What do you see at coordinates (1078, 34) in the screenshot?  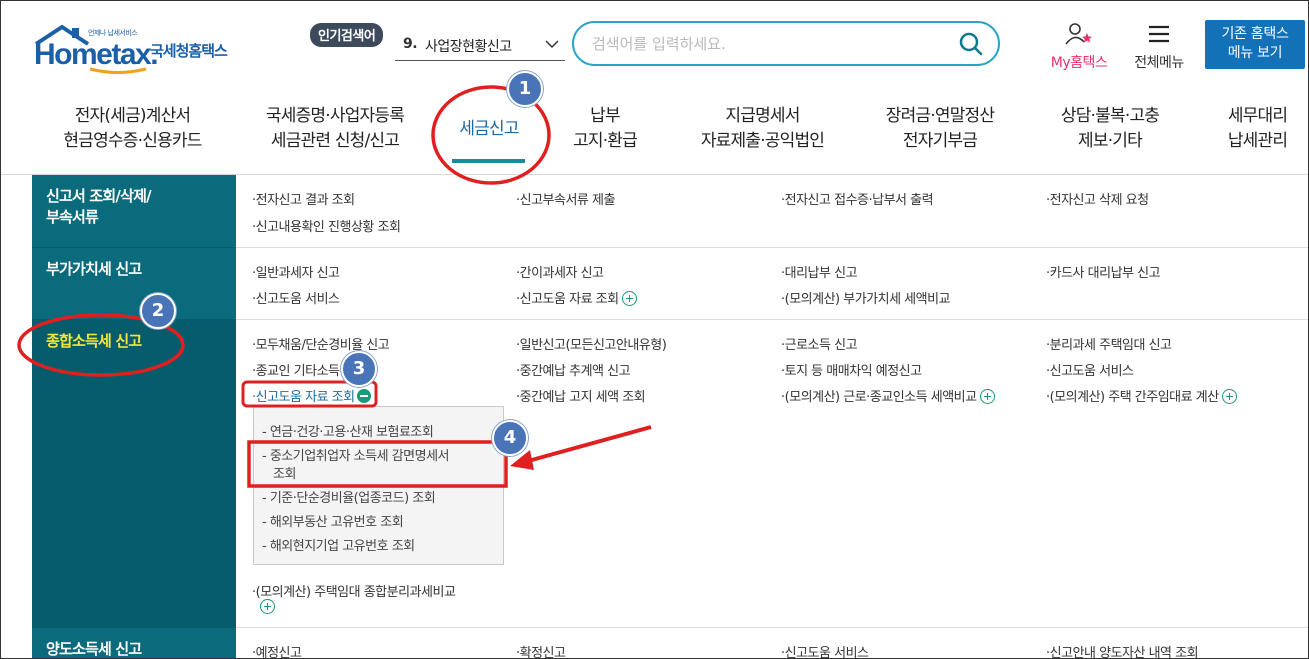 I see `user-star-icon` at bounding box center [1078, 34].